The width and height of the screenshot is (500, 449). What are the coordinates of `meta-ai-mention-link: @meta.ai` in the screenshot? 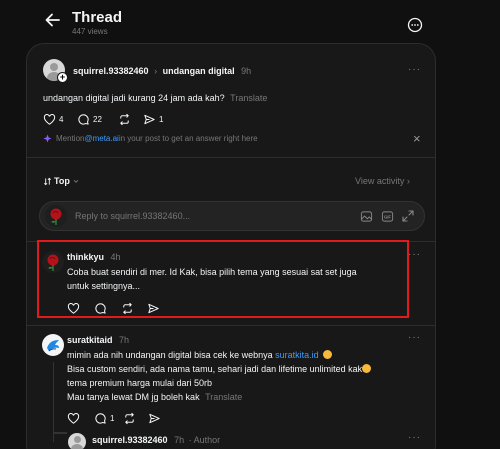 It's located at (101, 138).